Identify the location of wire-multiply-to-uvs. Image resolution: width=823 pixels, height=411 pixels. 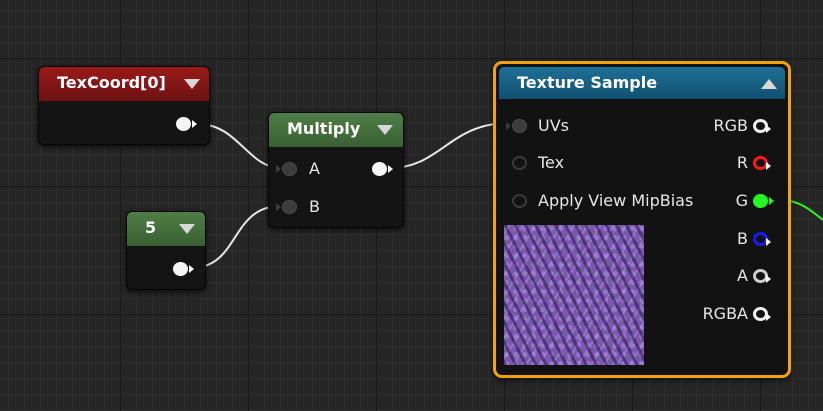
(449, 145).